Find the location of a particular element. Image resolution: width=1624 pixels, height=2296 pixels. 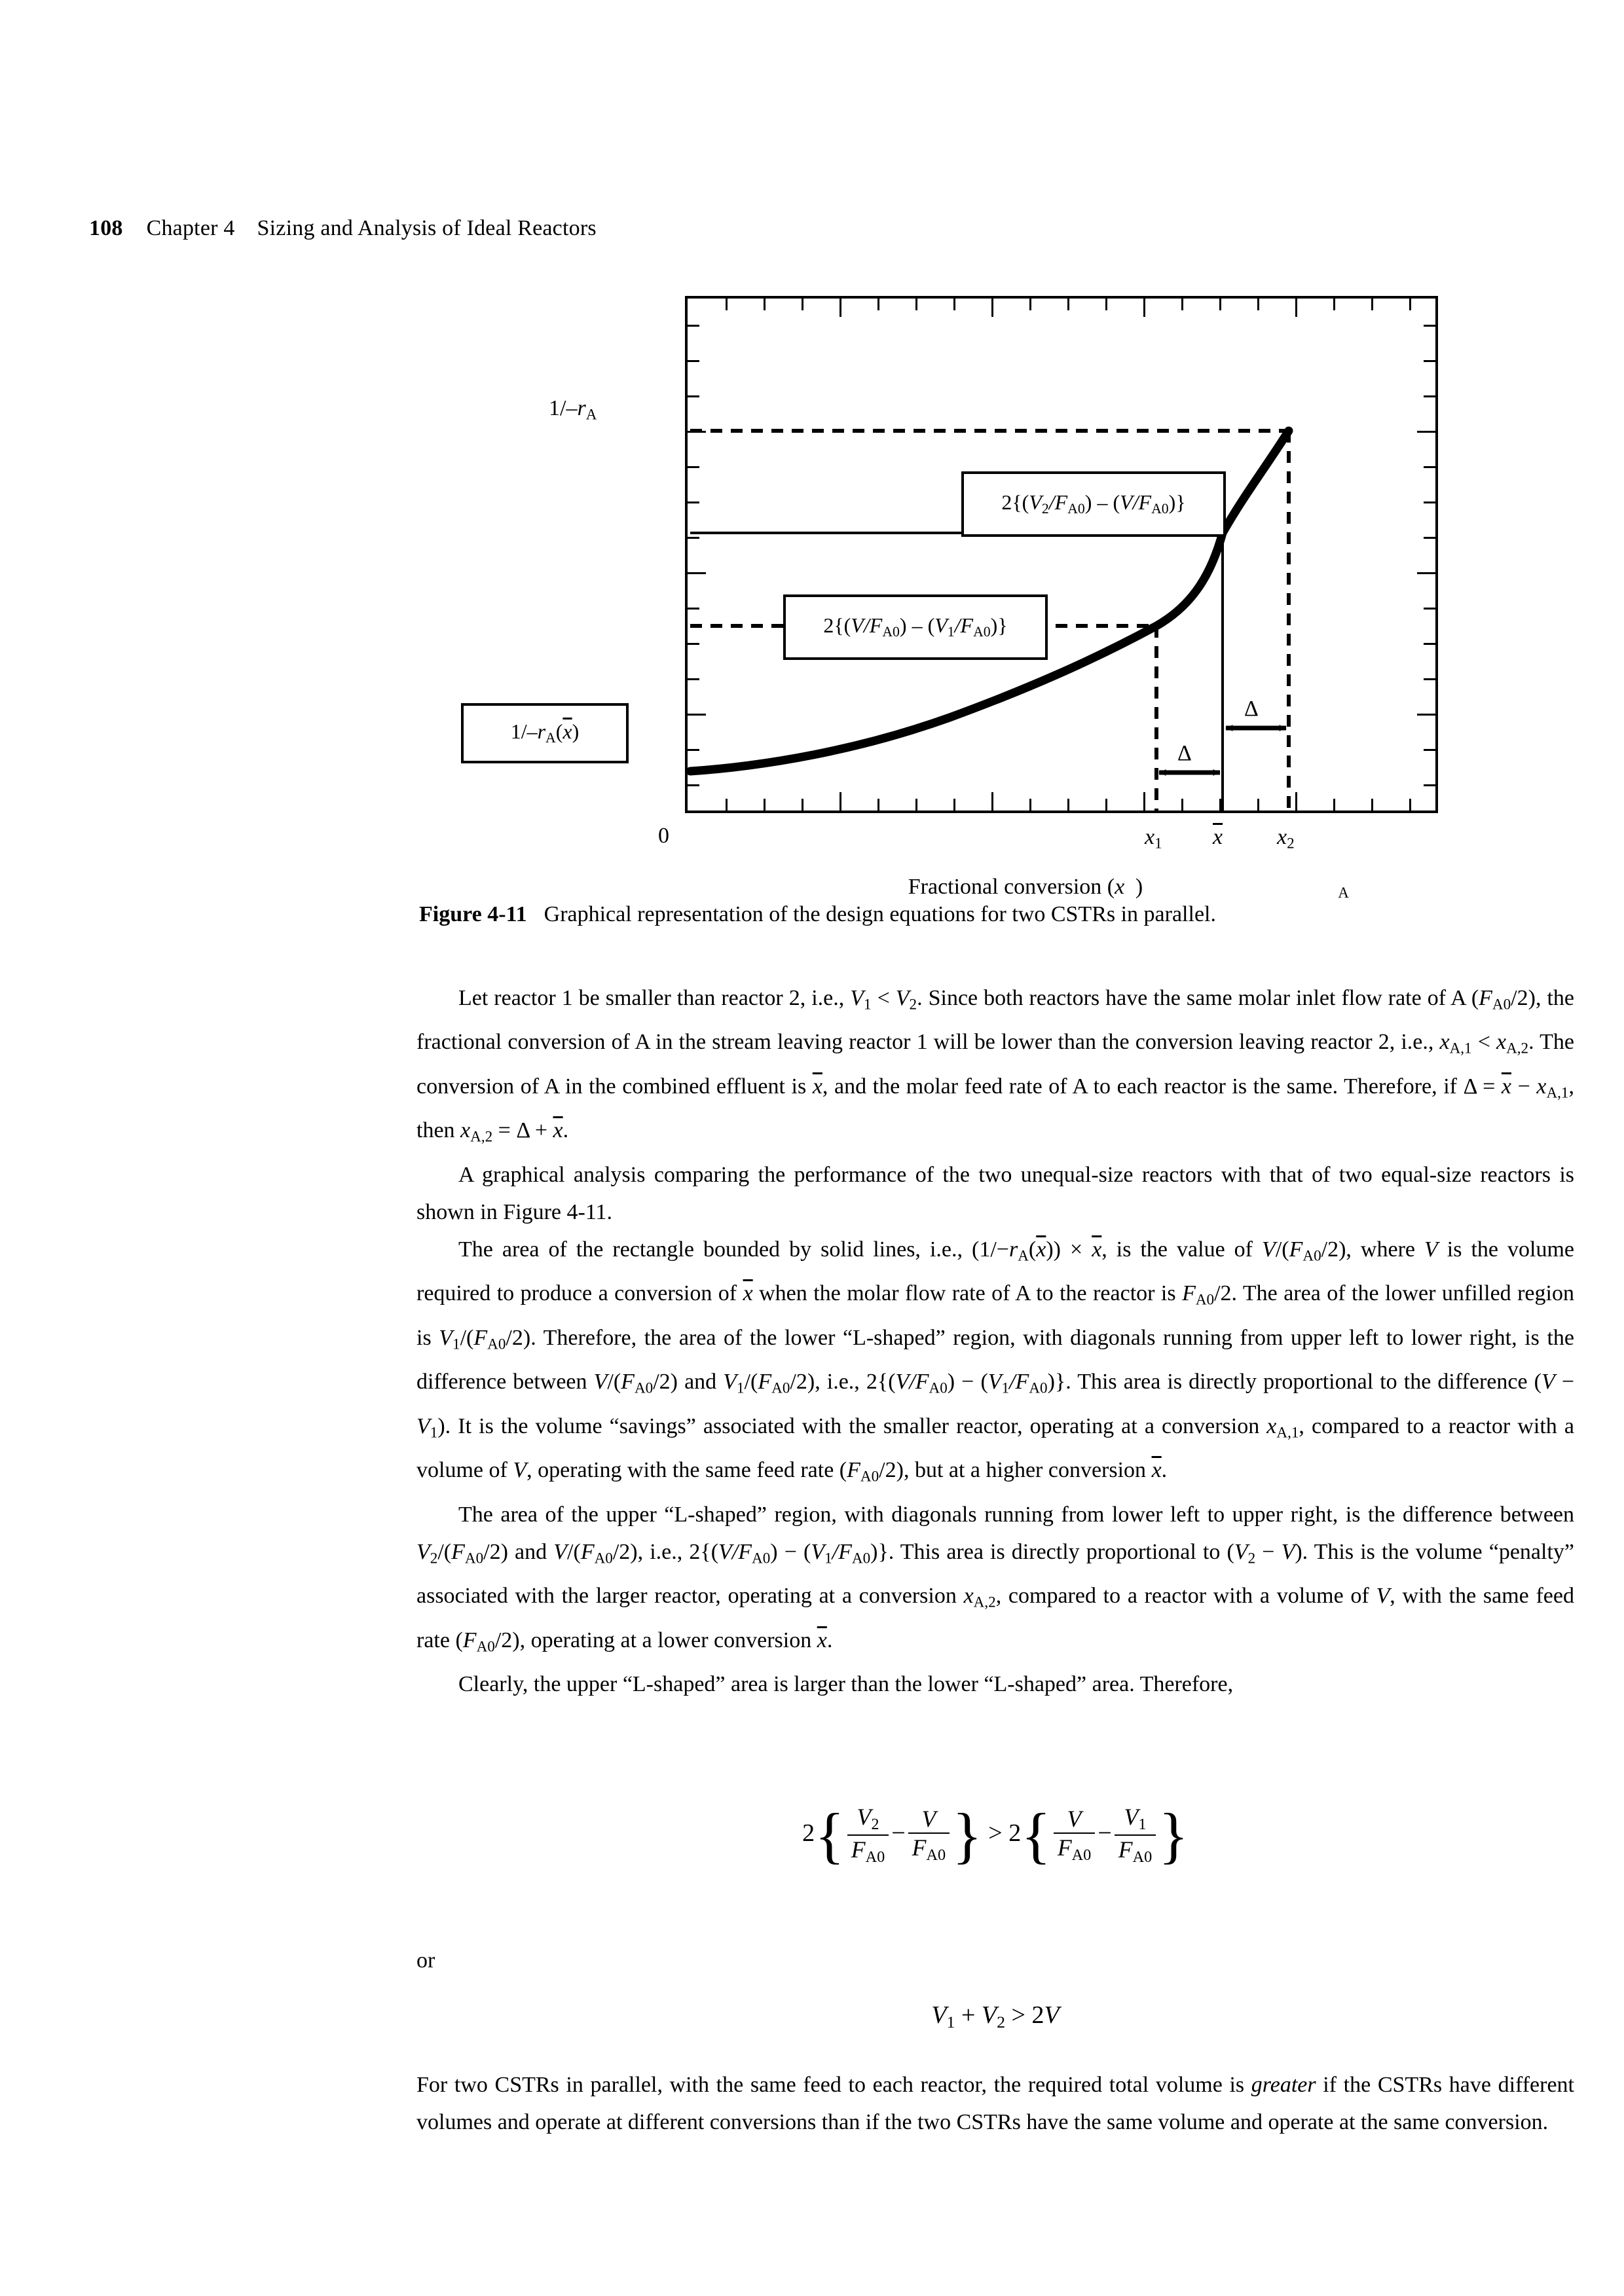

plot-frame: Δ Δ is located at coordinates (1061, 554).